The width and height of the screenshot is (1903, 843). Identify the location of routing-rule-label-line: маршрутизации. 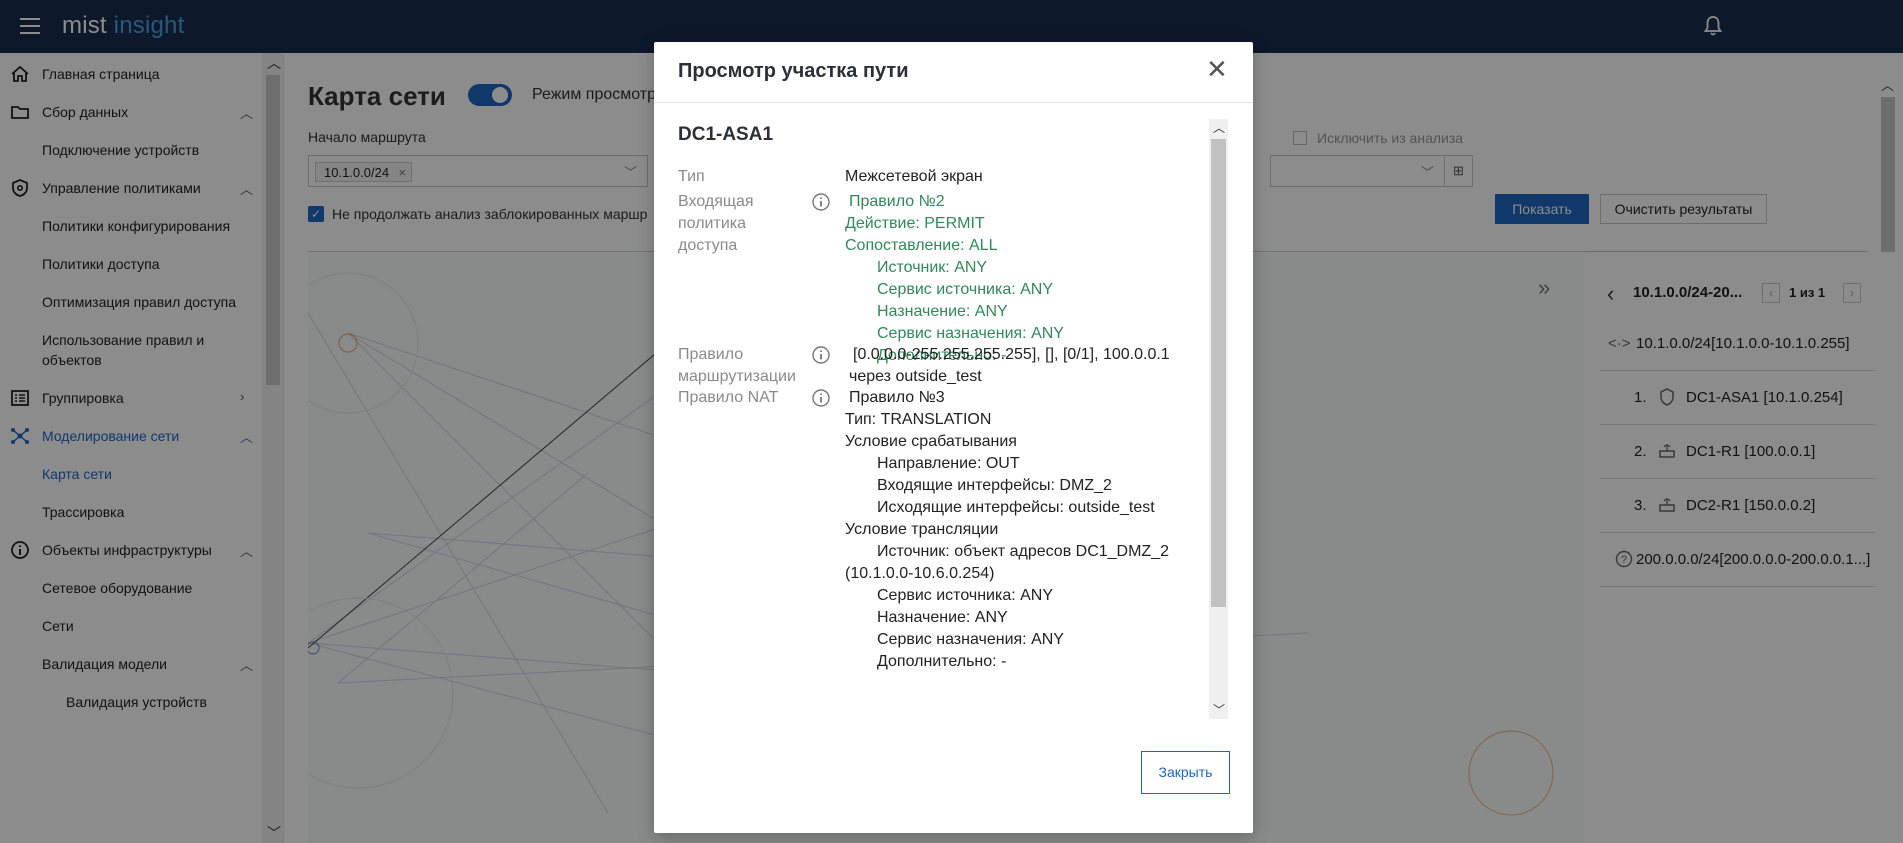
(737, 376).